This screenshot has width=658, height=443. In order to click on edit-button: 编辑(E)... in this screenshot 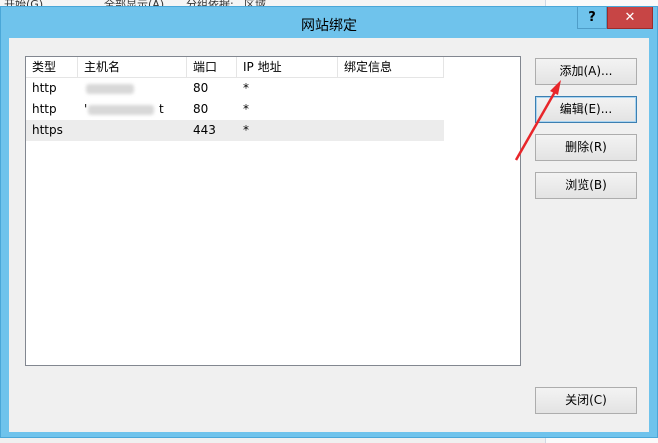, I will do `click(586, 109)`.